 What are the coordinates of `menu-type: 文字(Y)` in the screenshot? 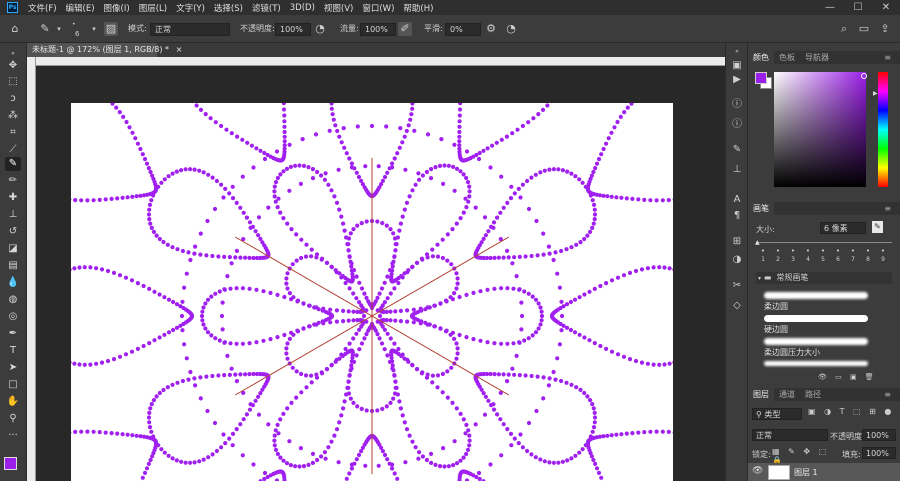 It's located at (190, 8).